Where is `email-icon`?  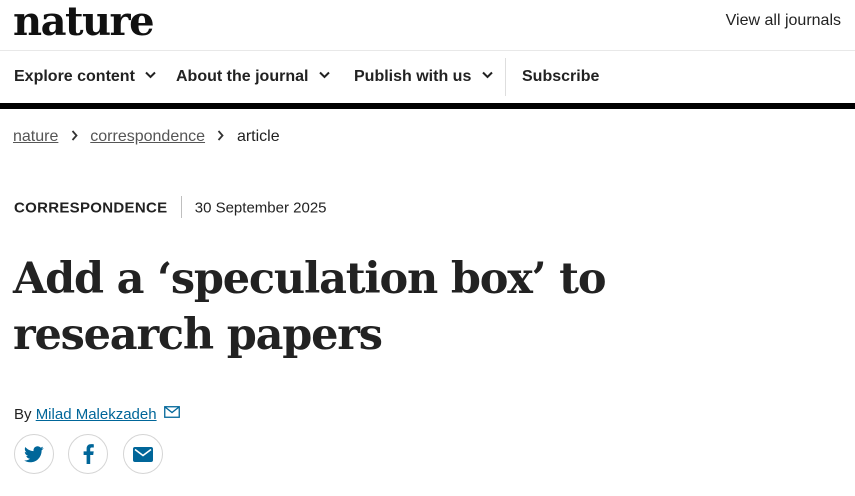 email-icon is located at coordinates (143, 454).